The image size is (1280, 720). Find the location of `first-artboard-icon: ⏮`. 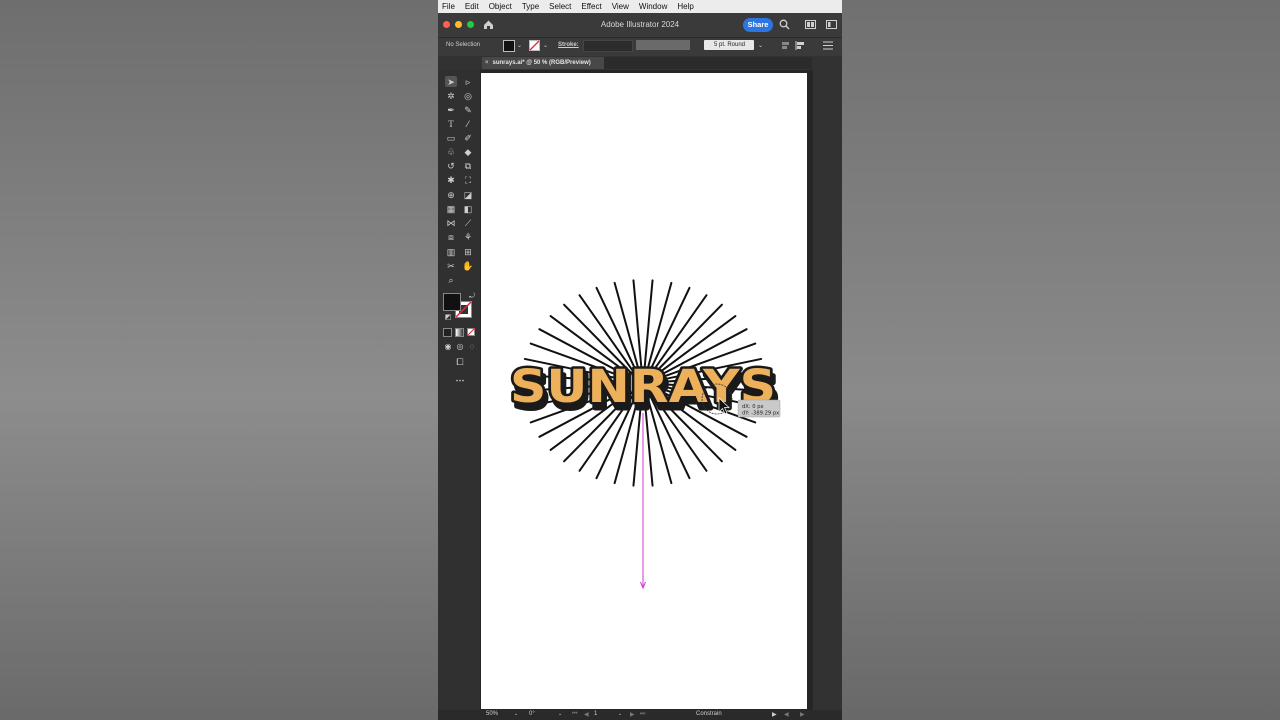

first-artboard-icon: ⏮ is located at coordinates (574, 714).